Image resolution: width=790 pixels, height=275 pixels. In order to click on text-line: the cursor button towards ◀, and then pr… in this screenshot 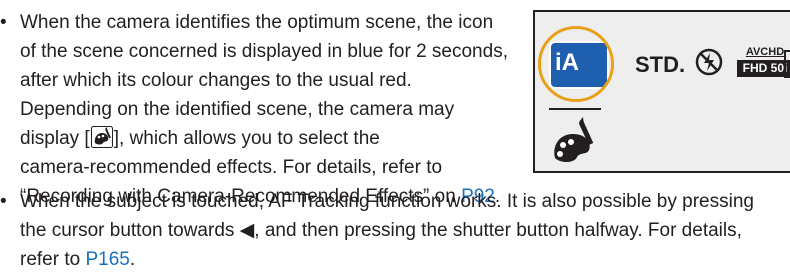, I will do `click(381, 230)`.